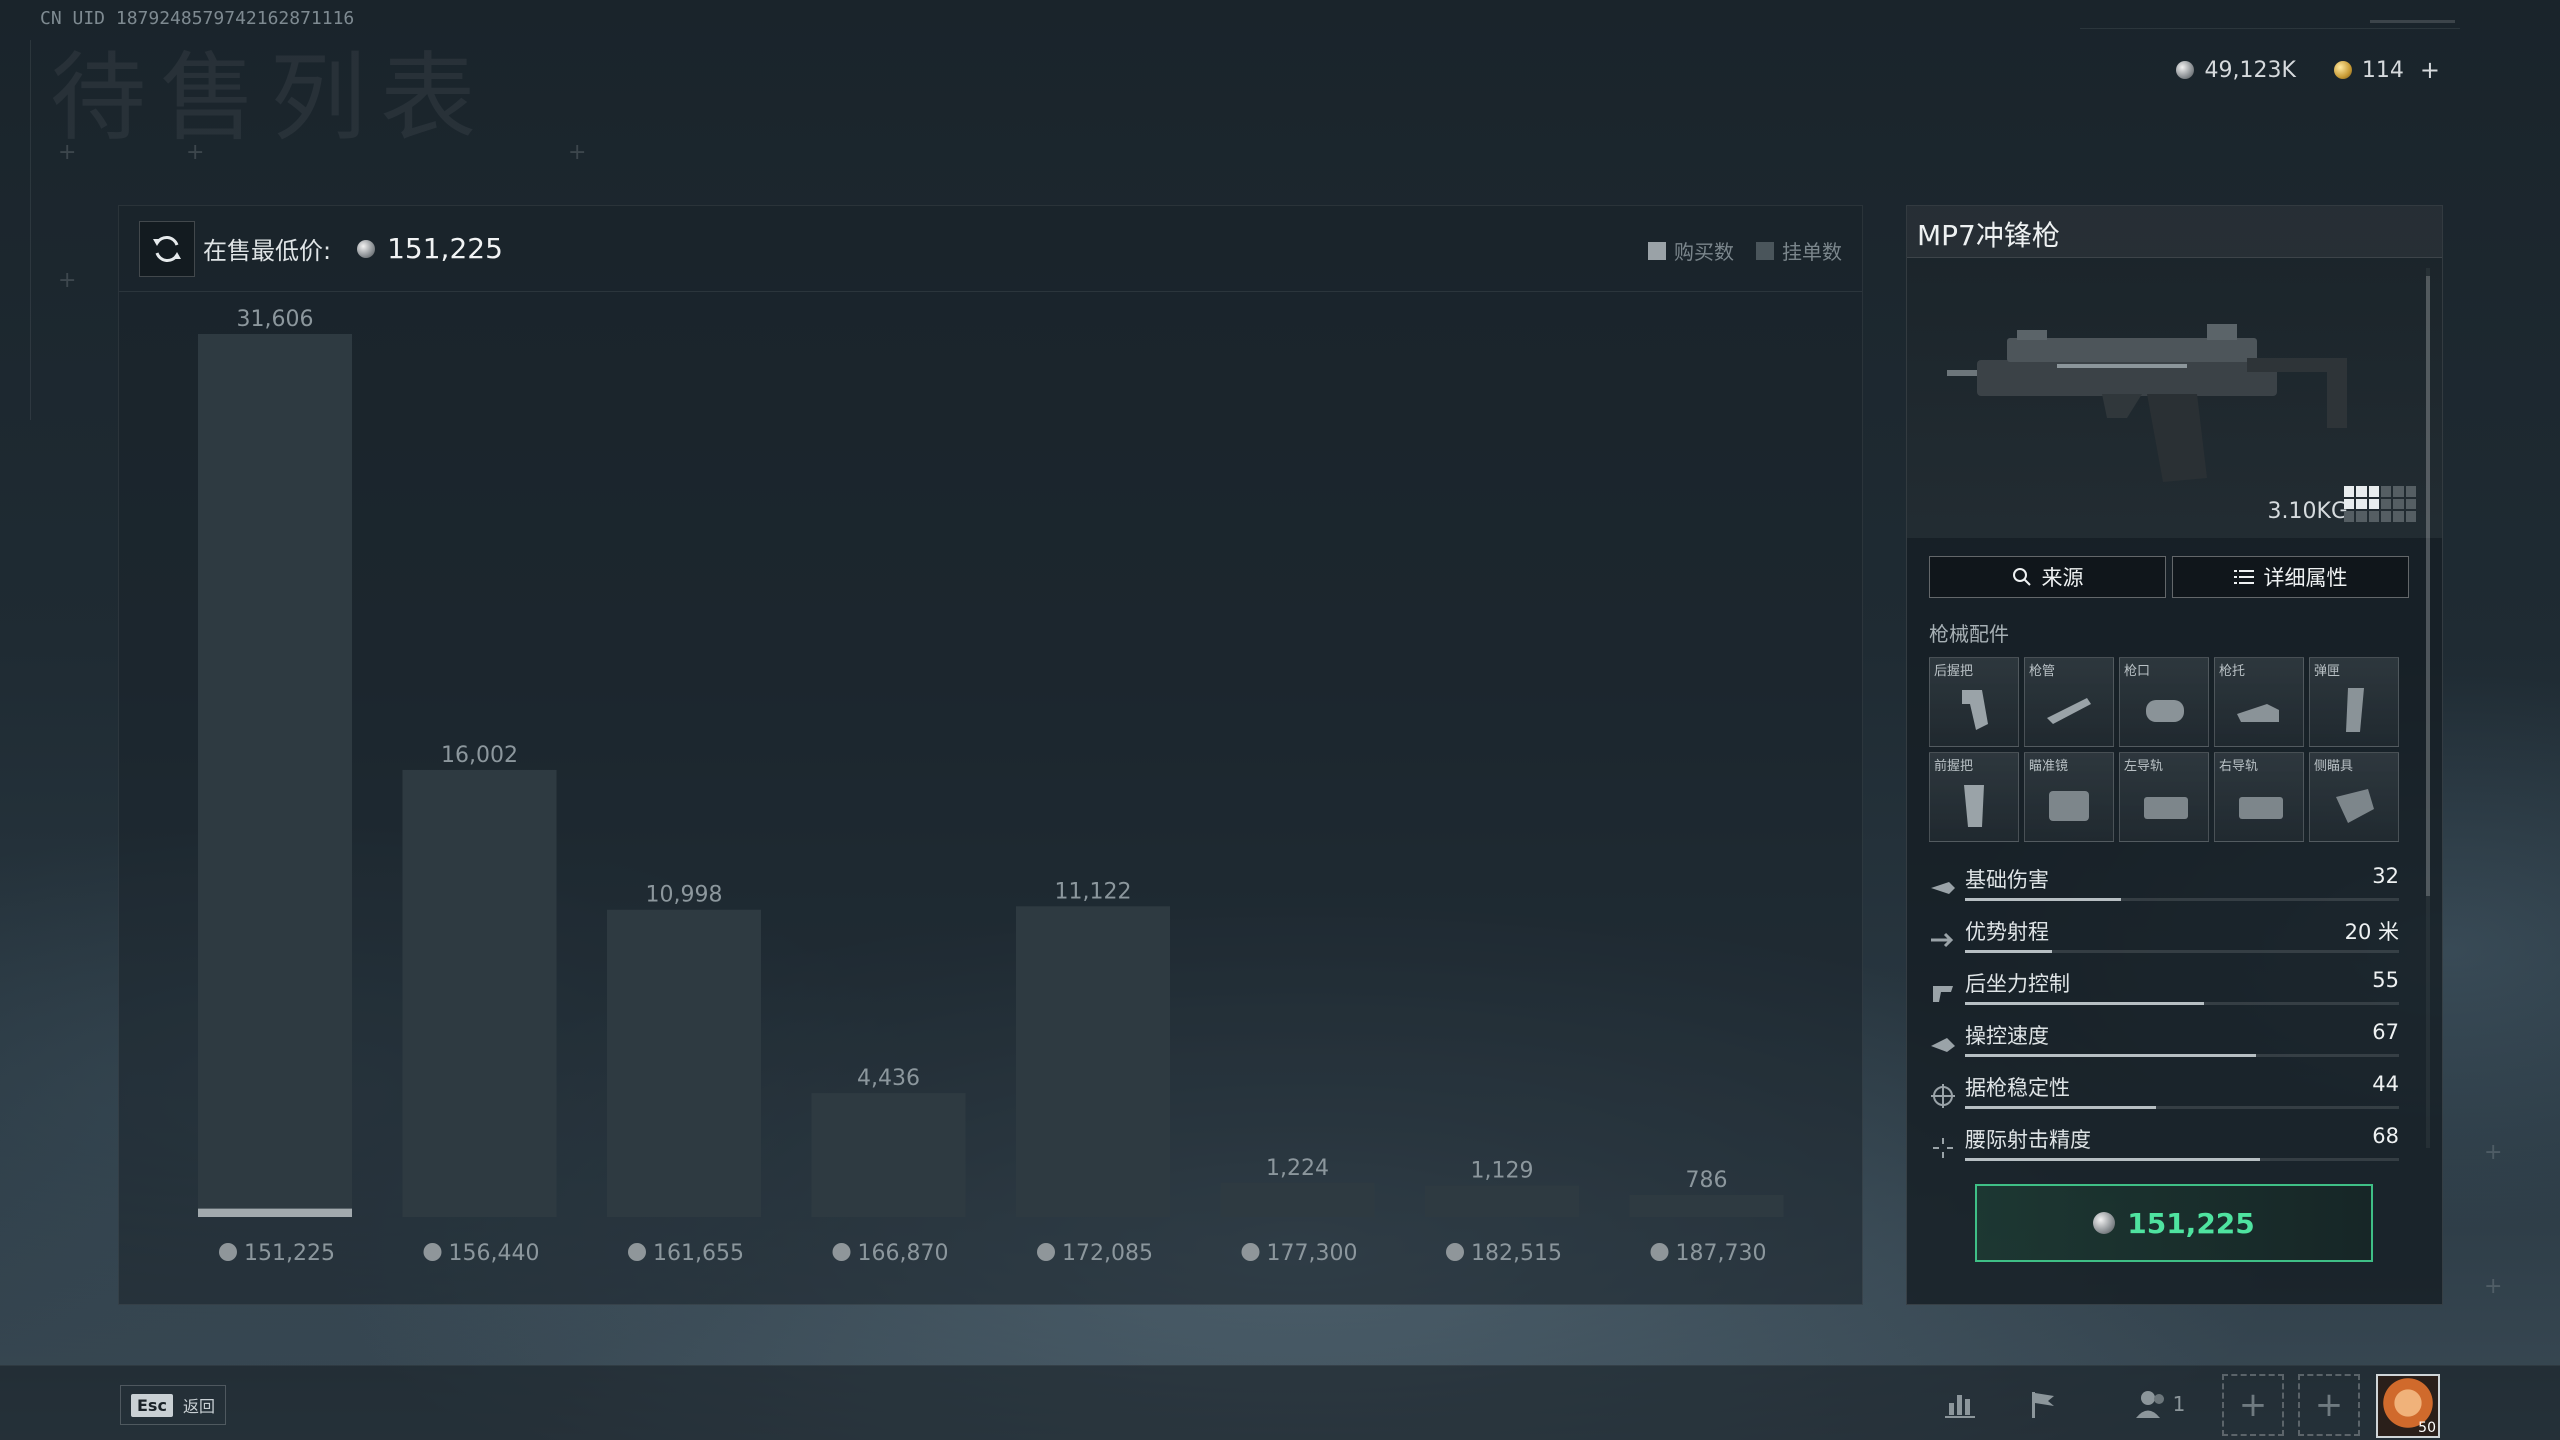  What do you see at coordinates (1107, 1253) in the screenshot?
I see `price-tick-label: 172,085` at bounding box center [1107, 1253].